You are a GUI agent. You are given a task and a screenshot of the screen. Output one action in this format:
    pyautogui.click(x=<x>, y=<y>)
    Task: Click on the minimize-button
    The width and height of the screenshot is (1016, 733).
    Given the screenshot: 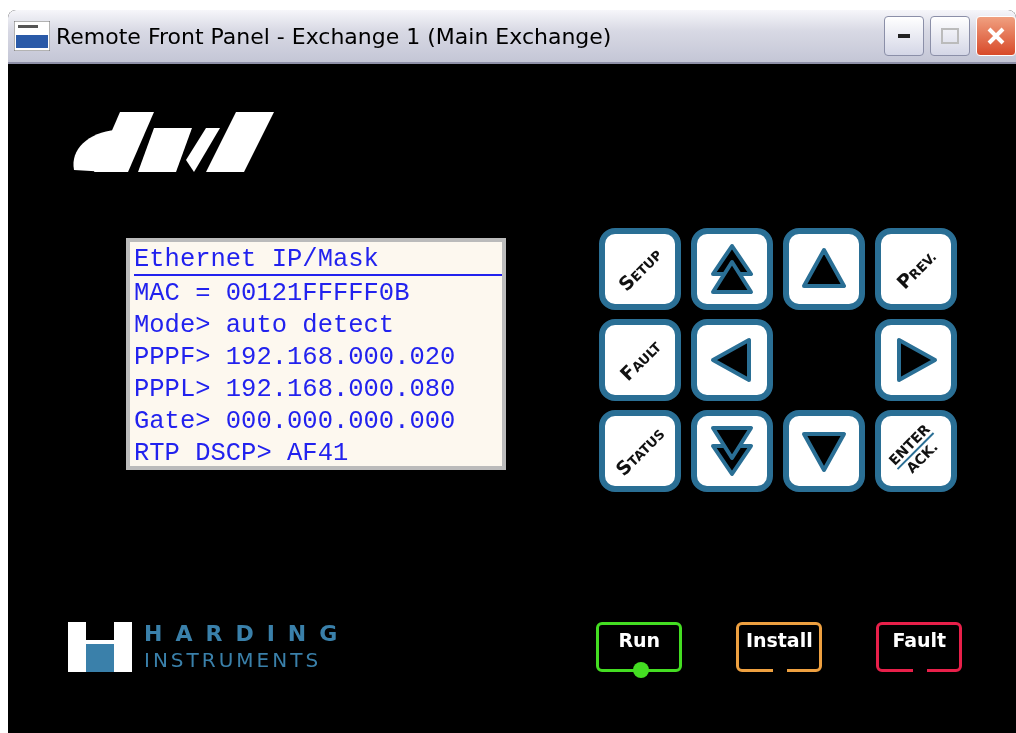 What is the action you would take?
    pyautogui.click(x=904, y=36)
    